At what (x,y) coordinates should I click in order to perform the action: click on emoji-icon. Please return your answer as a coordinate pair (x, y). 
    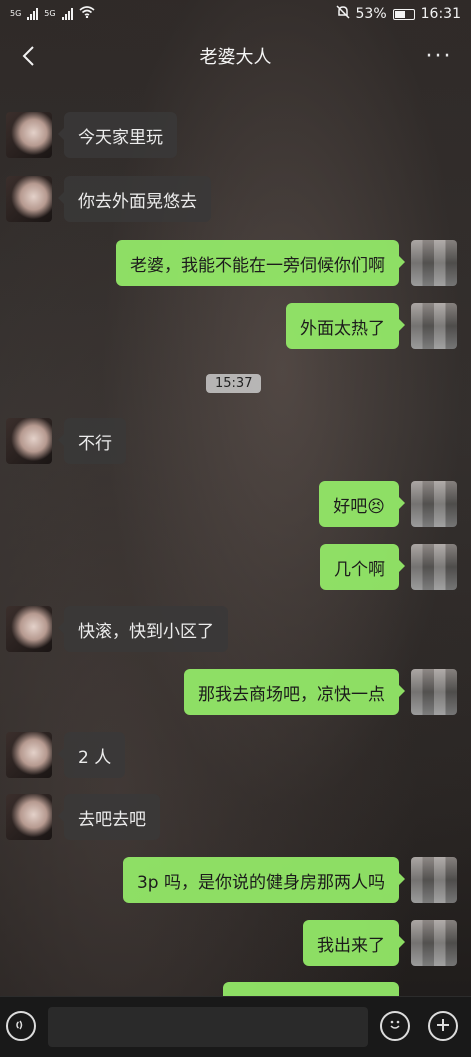
    Looking at the image, I should click on (395, 1026).